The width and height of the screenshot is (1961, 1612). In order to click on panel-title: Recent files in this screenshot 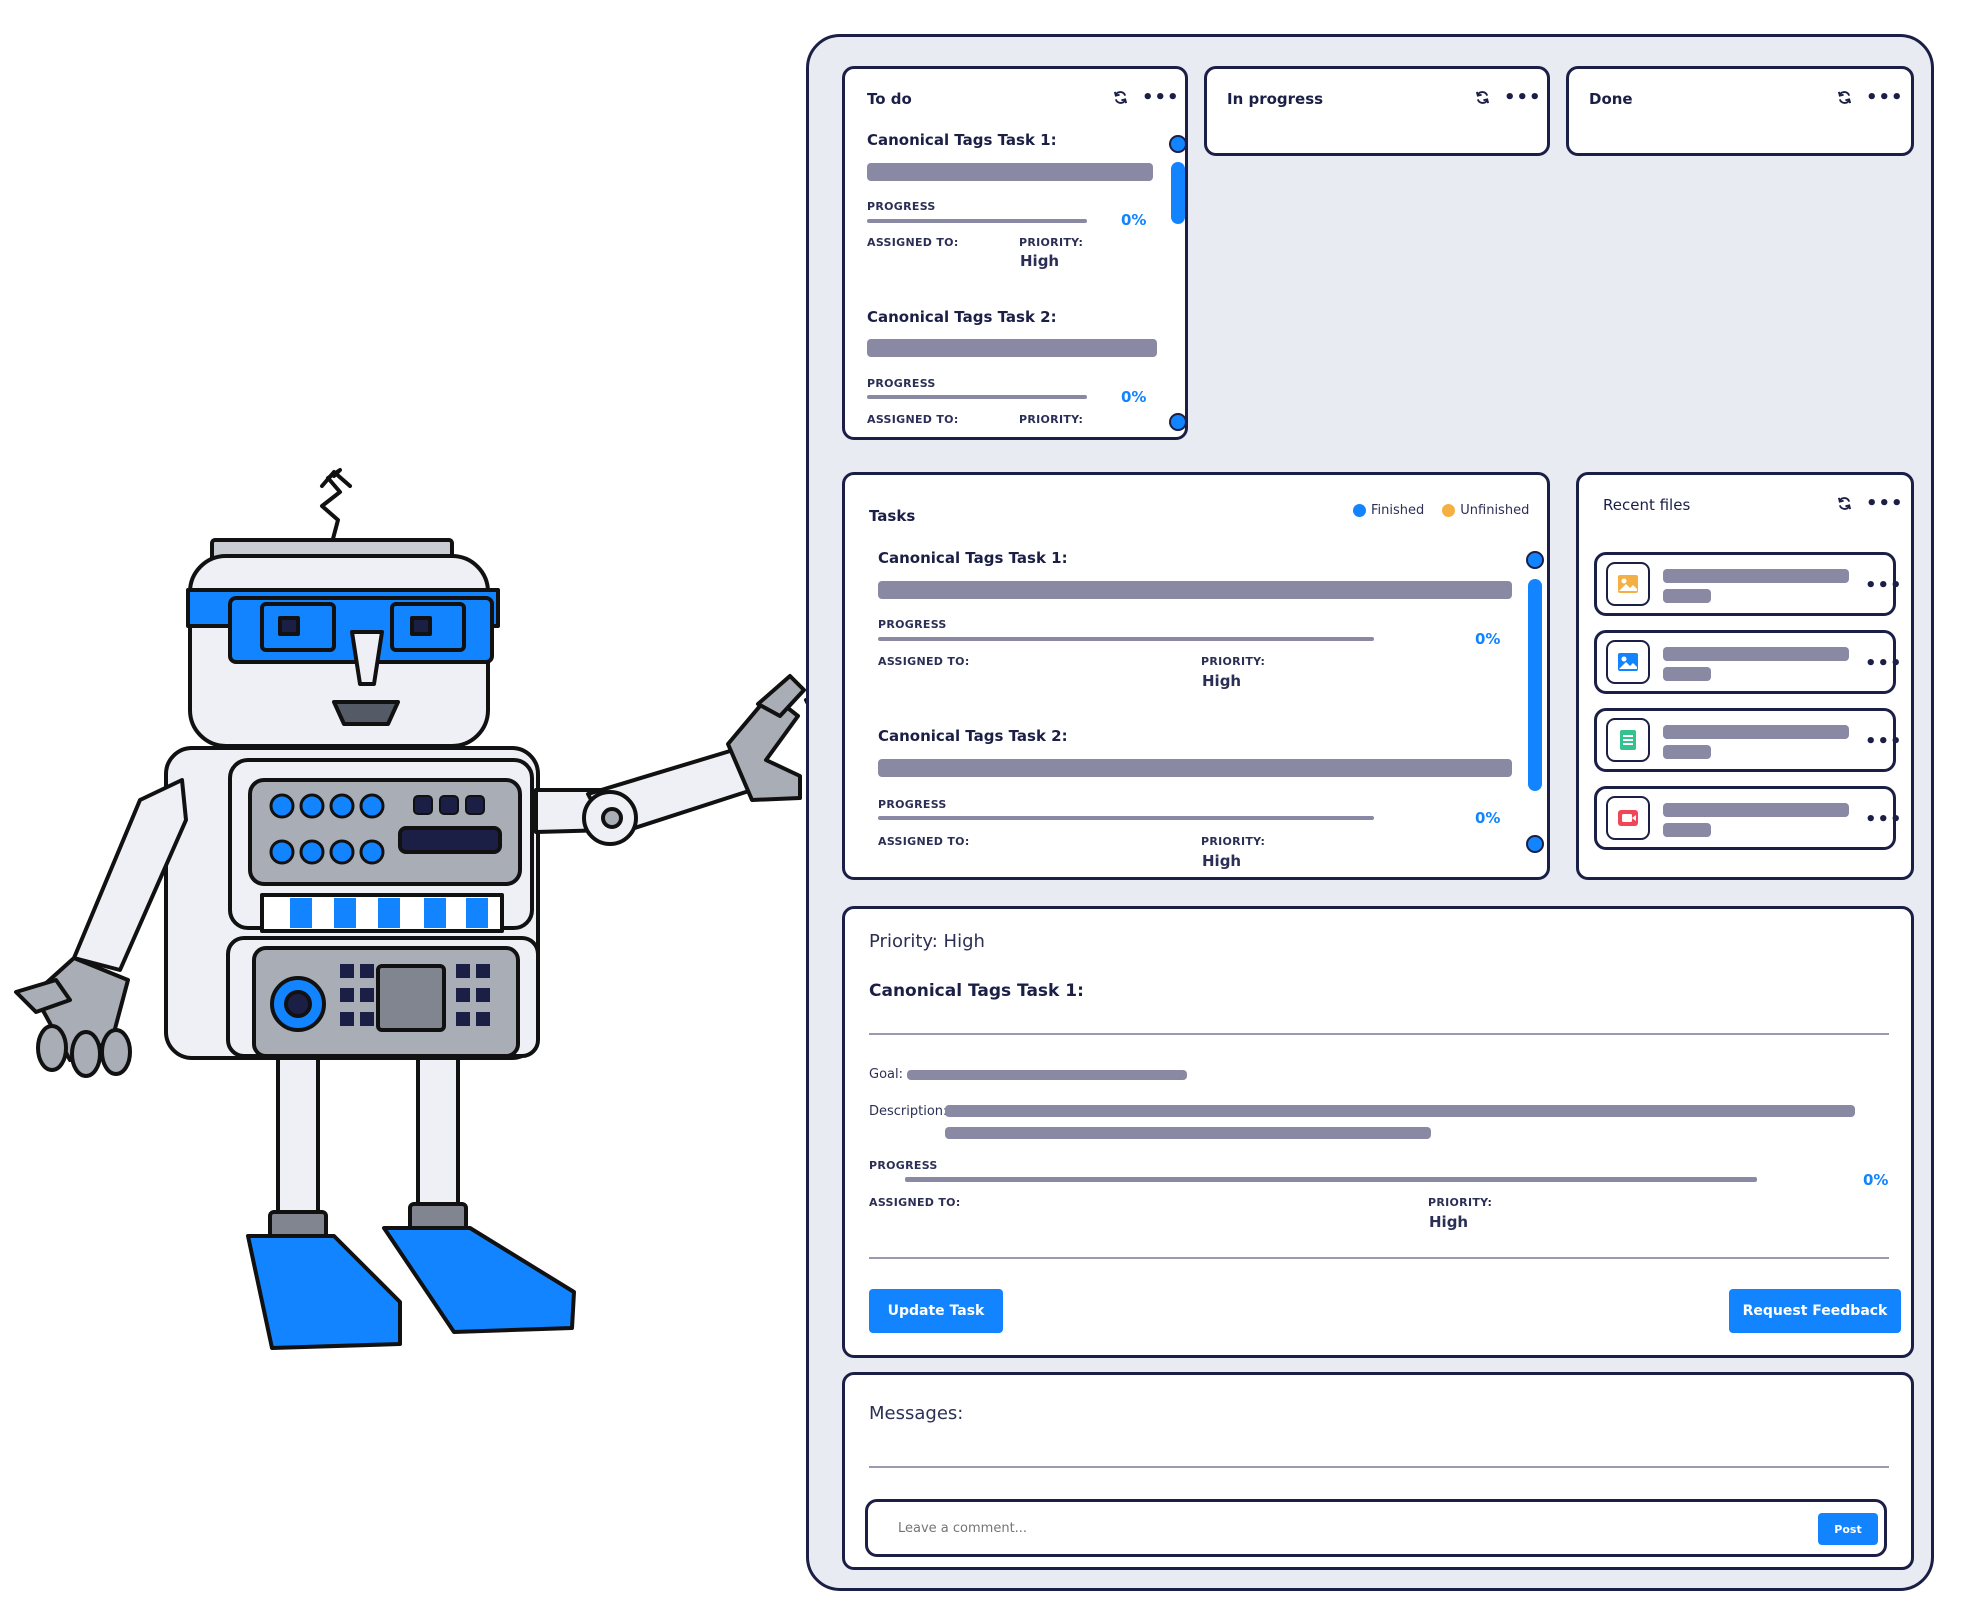, I will do `click(1647, 505)`.